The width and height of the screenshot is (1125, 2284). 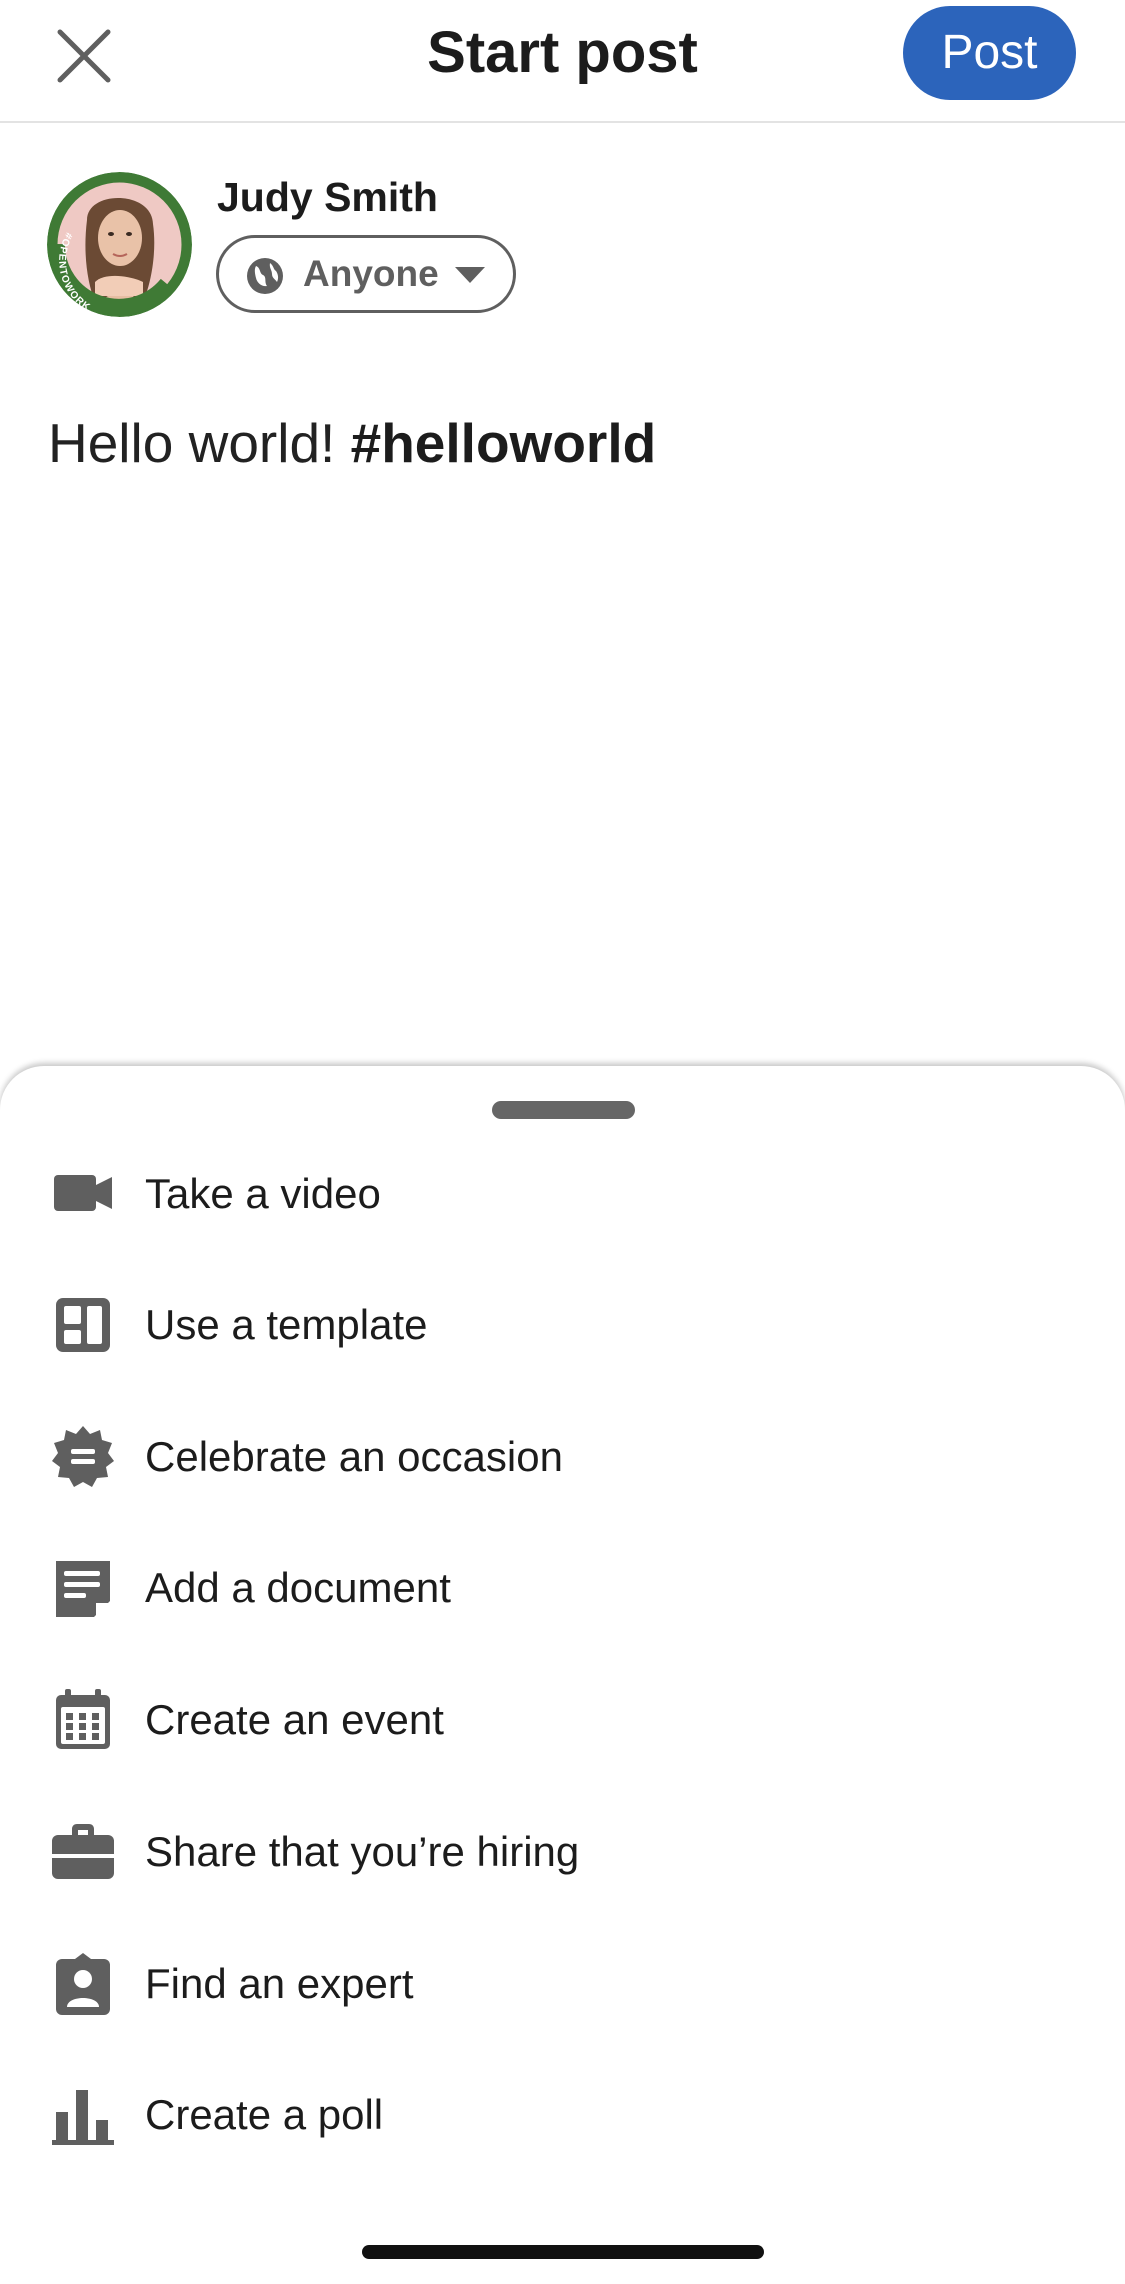 What do you see at coordinates (327, 197) in the screenshot?
I see `author-name: Judy Smith` at bounding box center [327, 197].